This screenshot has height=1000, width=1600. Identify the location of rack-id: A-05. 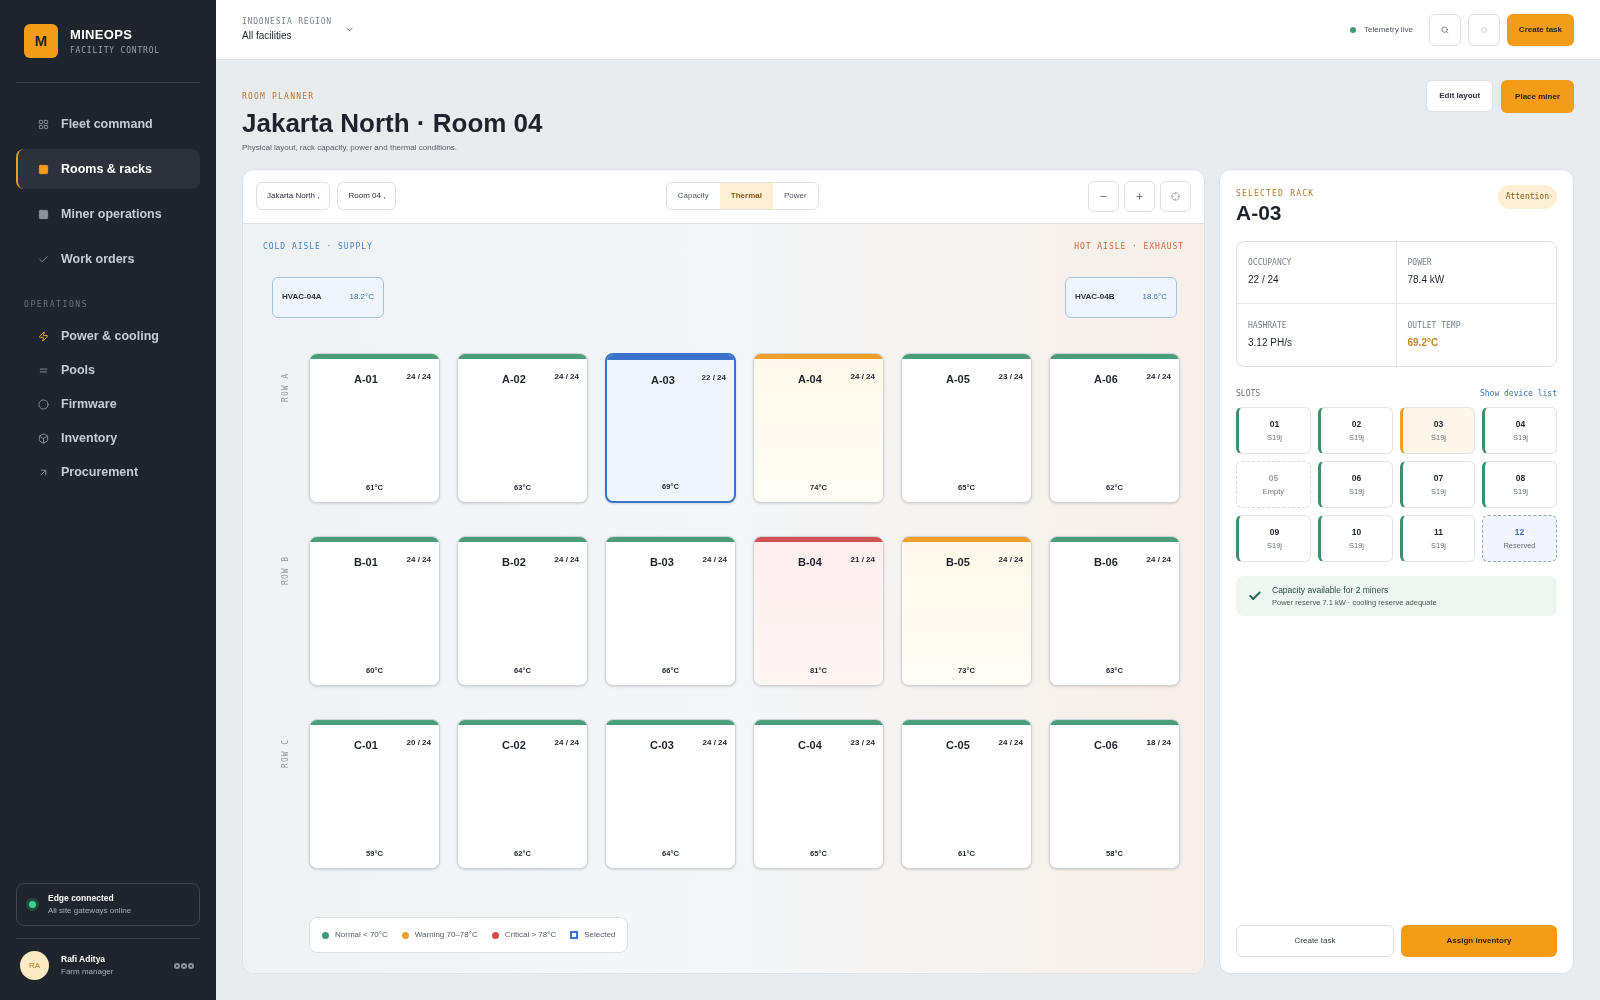
(958, 379).